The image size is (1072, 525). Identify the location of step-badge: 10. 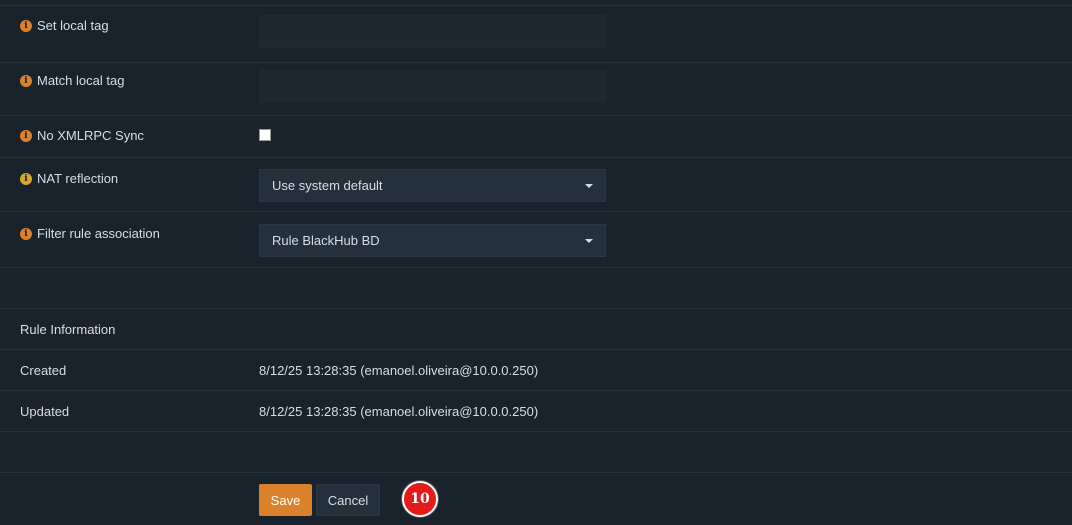
(420, 499).